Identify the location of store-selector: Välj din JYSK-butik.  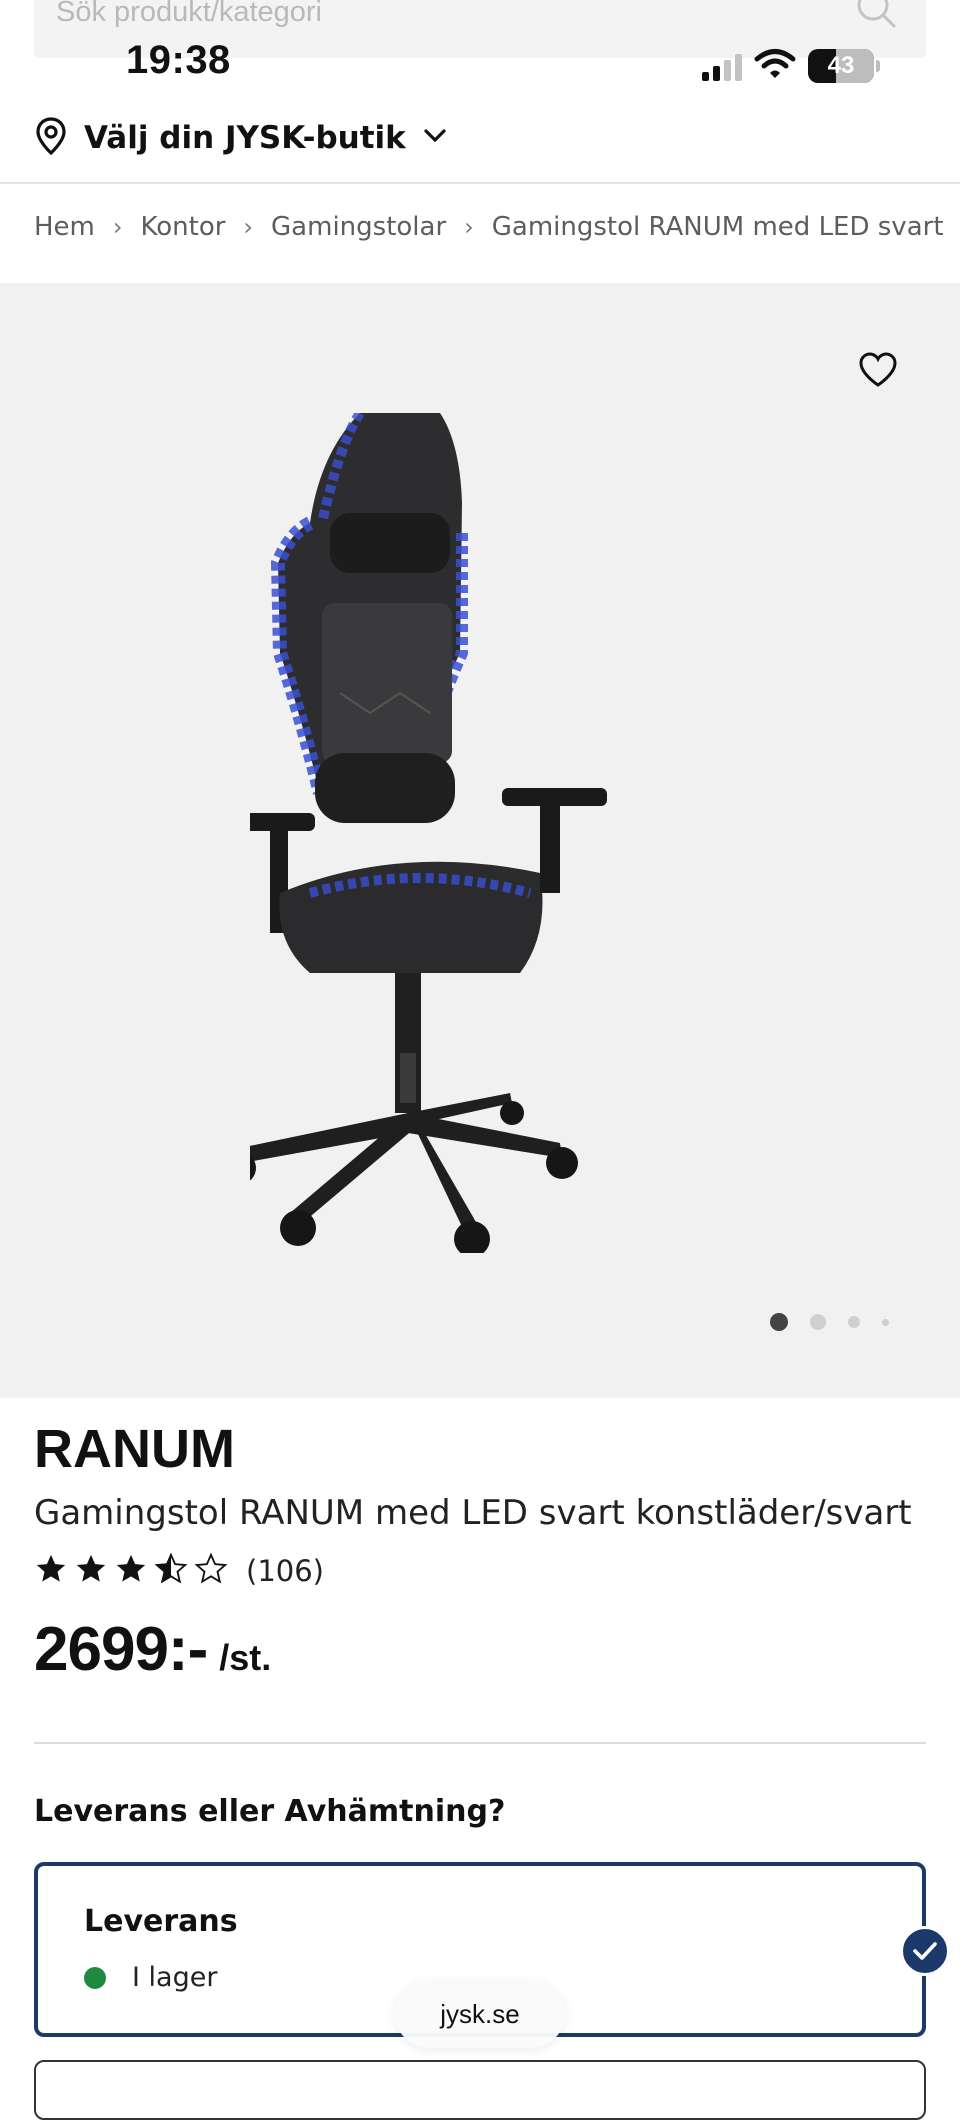
(241, 138).